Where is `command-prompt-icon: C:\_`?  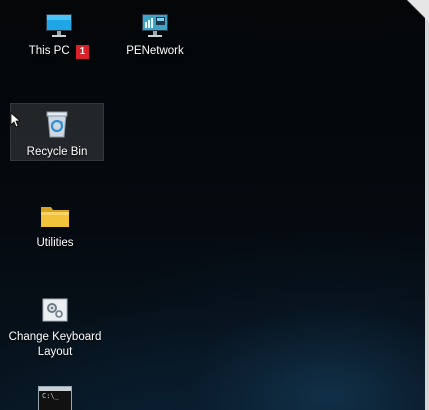
command-prompt-icon: C:\_ is located at coordinates (55, 398).